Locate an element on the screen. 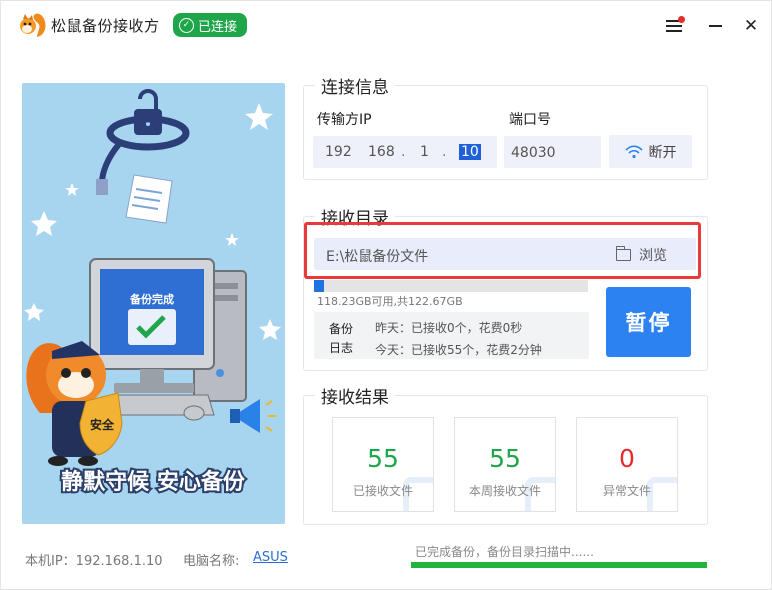  weekly-files-count: 55 is located at coordinates (505, 458).